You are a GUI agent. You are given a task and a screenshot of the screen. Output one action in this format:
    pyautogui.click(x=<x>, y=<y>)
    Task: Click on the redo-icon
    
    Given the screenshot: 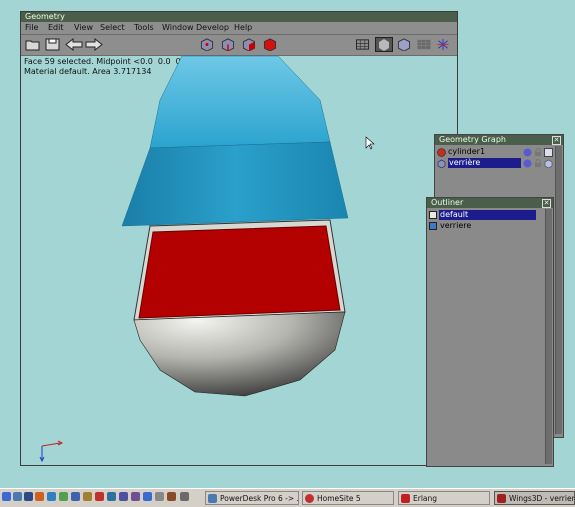 What is the action you would take?
    pyautogui.click(x=94, y=44)
    